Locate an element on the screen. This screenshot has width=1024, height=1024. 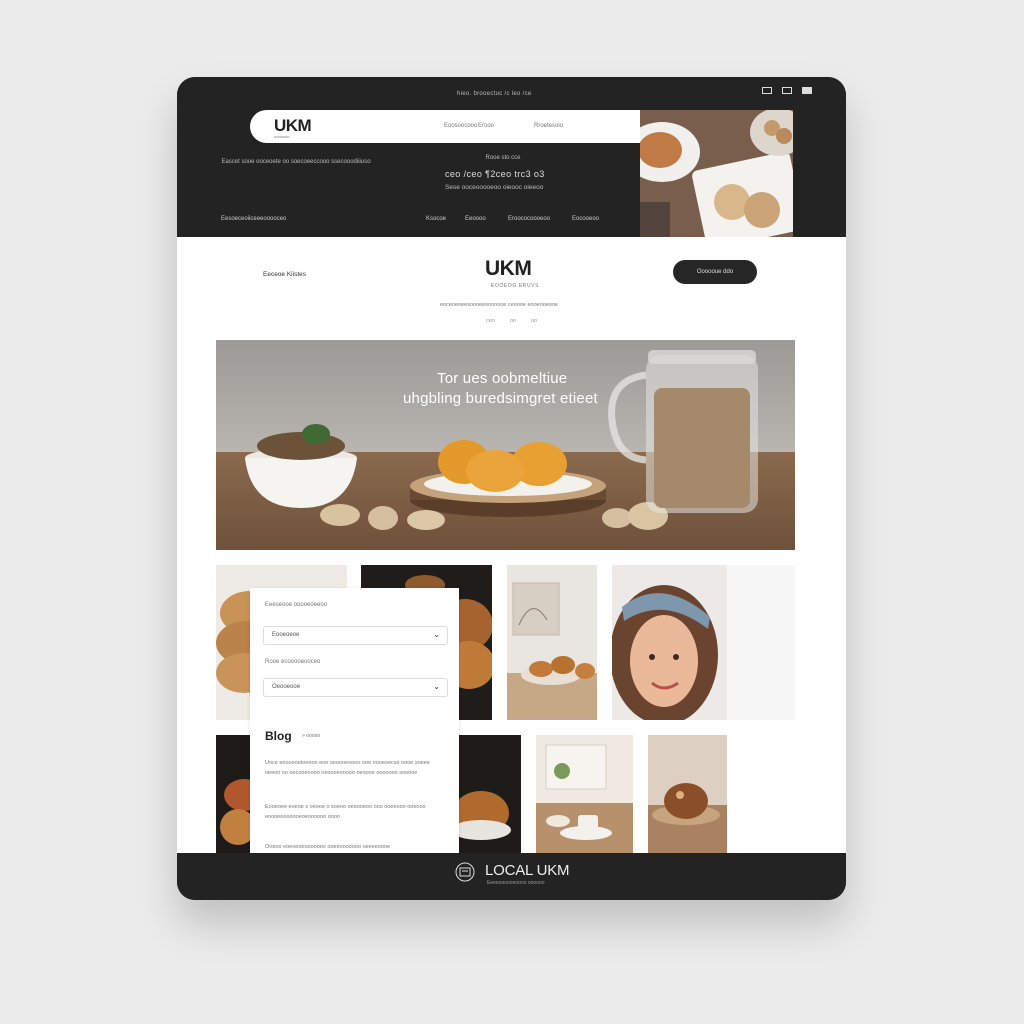
blog-title: Blog is located at coordinates (278, 736).